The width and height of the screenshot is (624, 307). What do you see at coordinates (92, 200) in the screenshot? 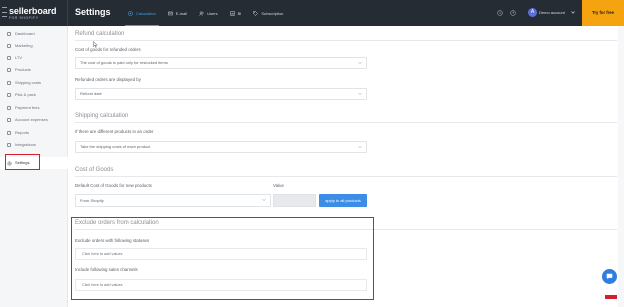
I see `select-value: From Shopify` at bounding box center [92, 200].